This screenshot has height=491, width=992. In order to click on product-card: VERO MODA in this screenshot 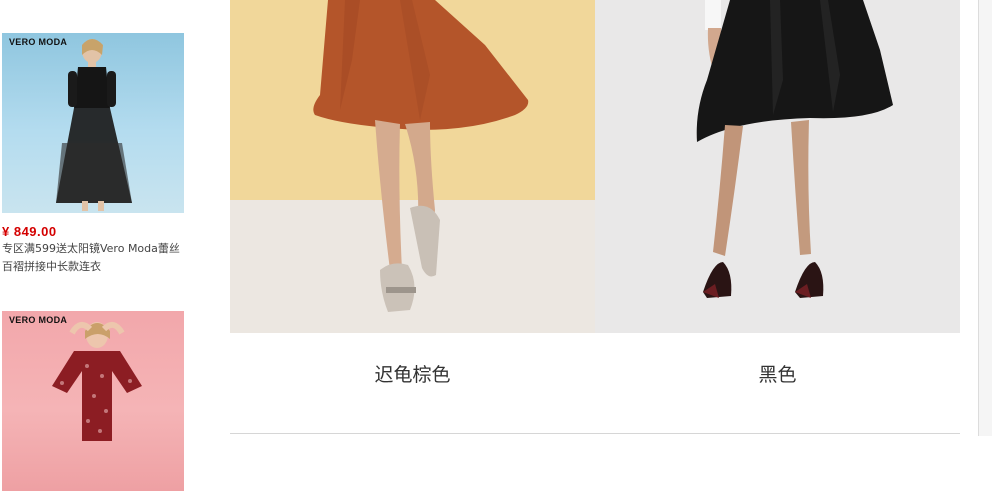, I will do `click(97, 401)`.